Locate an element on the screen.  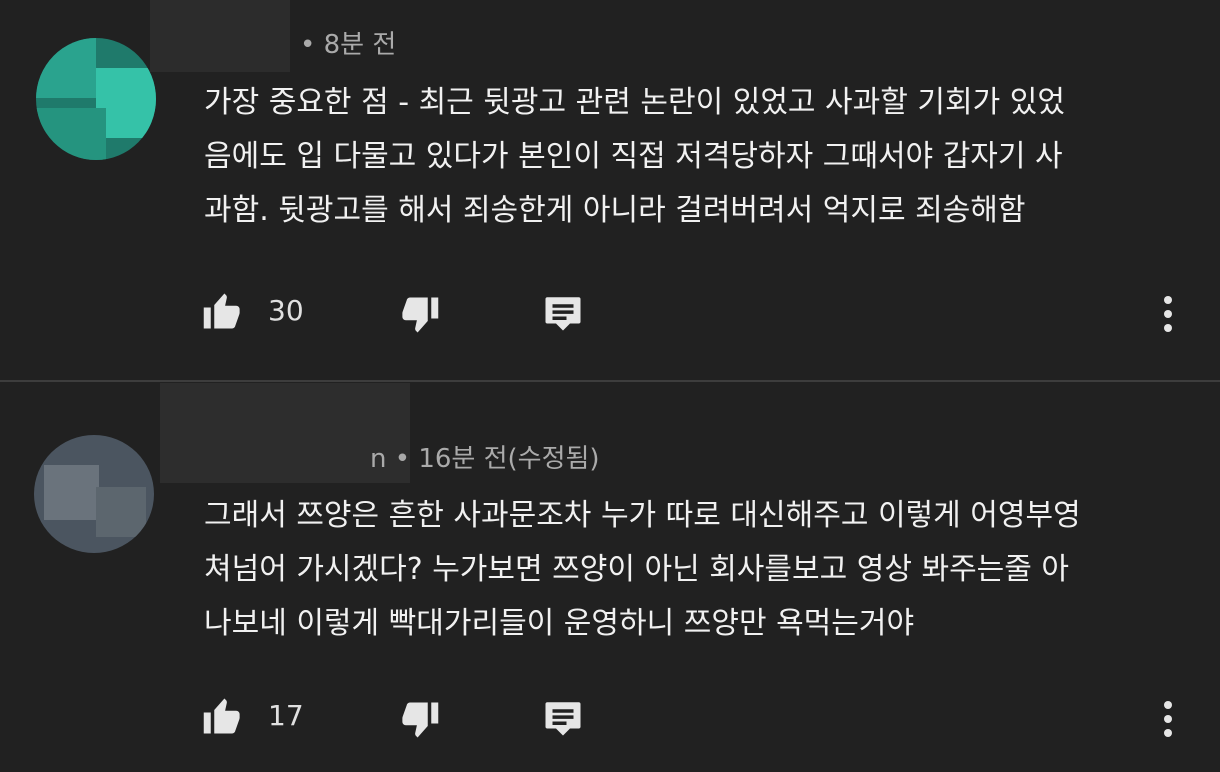
comment-divider is located at coordinates (610, 381).